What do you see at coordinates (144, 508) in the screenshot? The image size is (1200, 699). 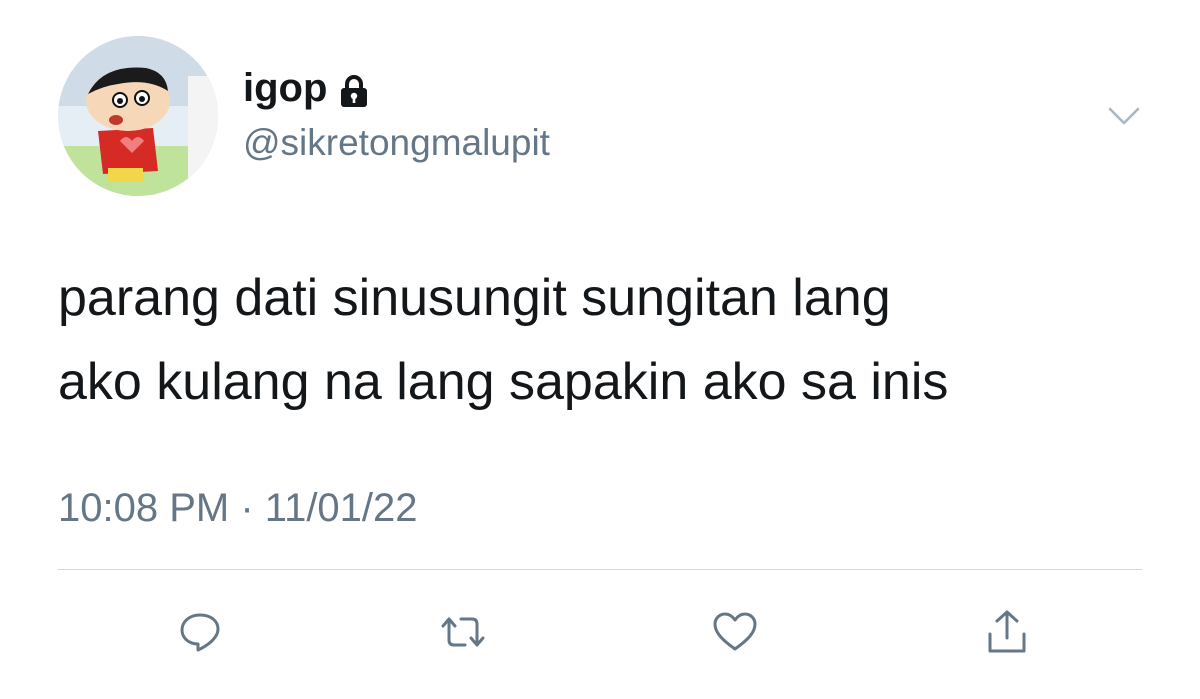 I see `tweet-time: 10:08 PM` at bounding box center [144, 508].